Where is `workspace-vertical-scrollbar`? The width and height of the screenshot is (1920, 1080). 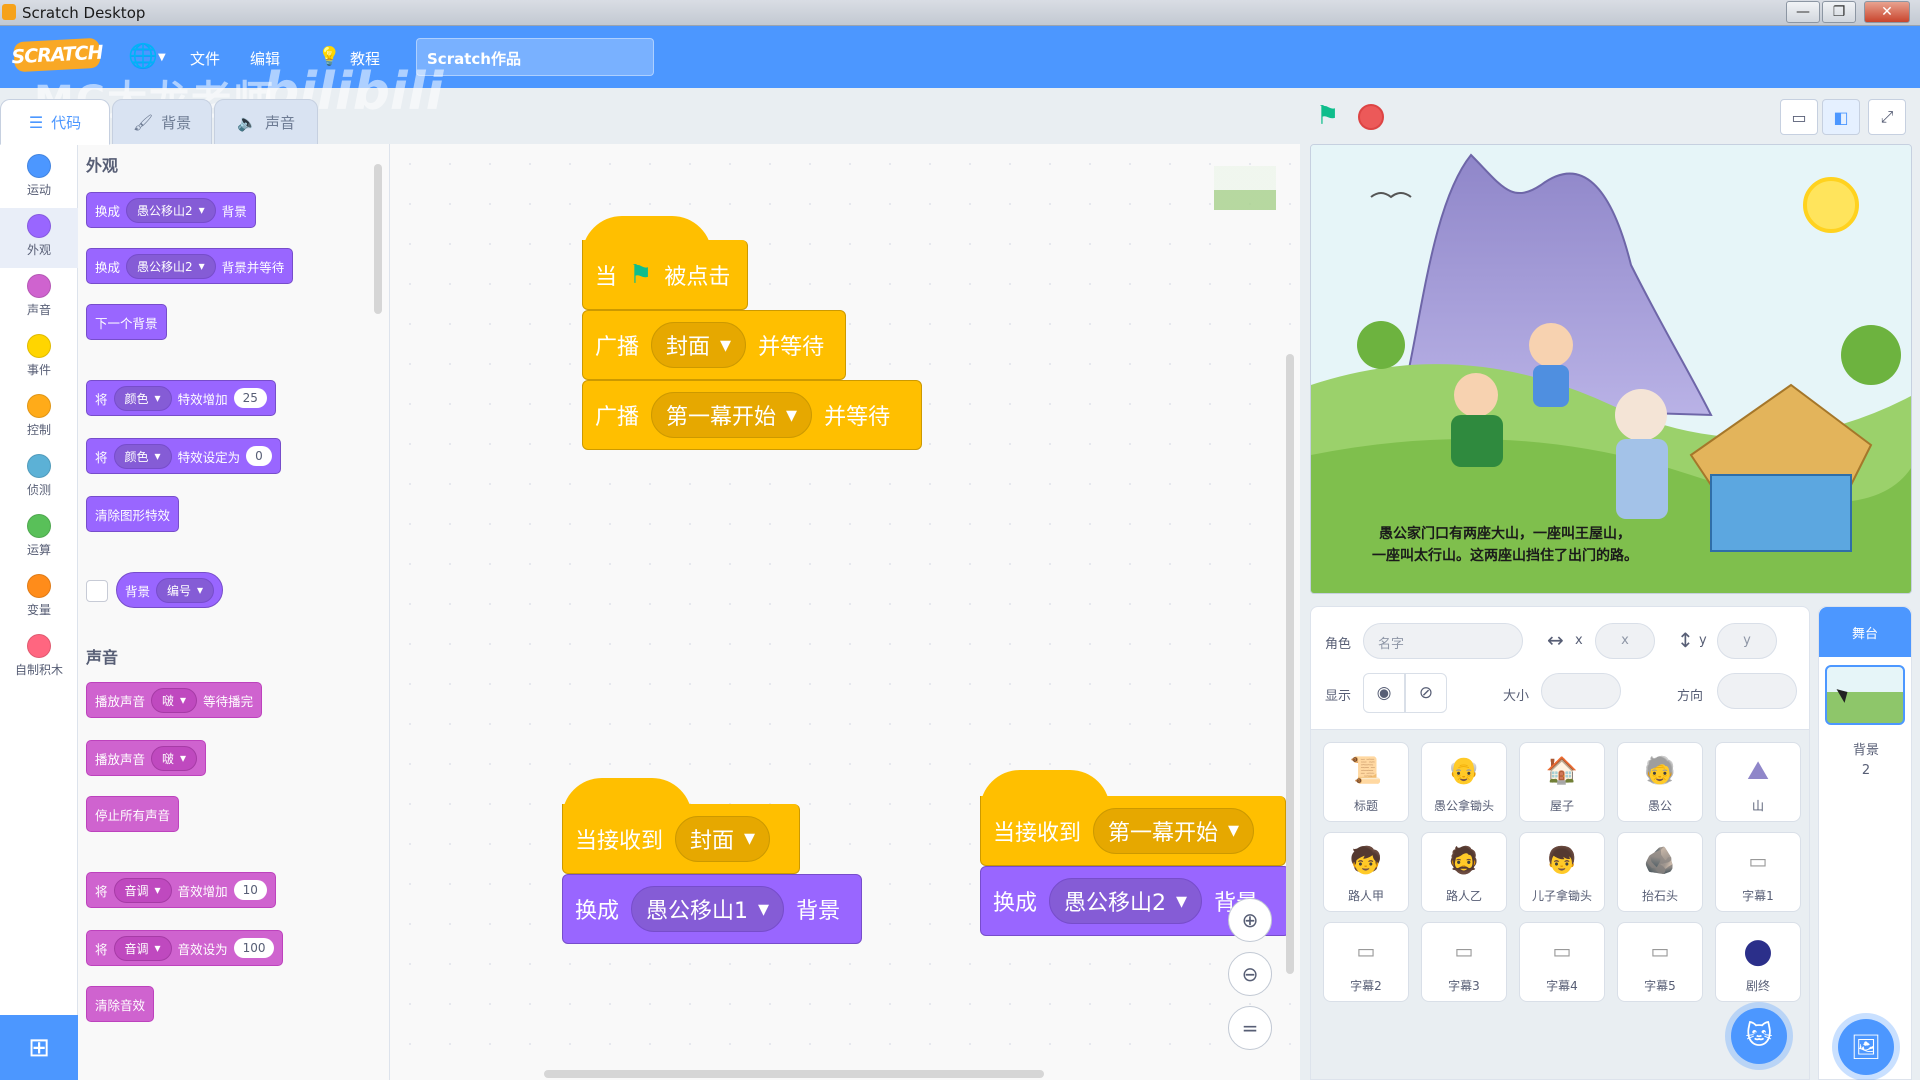 workspace-vertical-scrollbar is located at coordinates (1290, 664).